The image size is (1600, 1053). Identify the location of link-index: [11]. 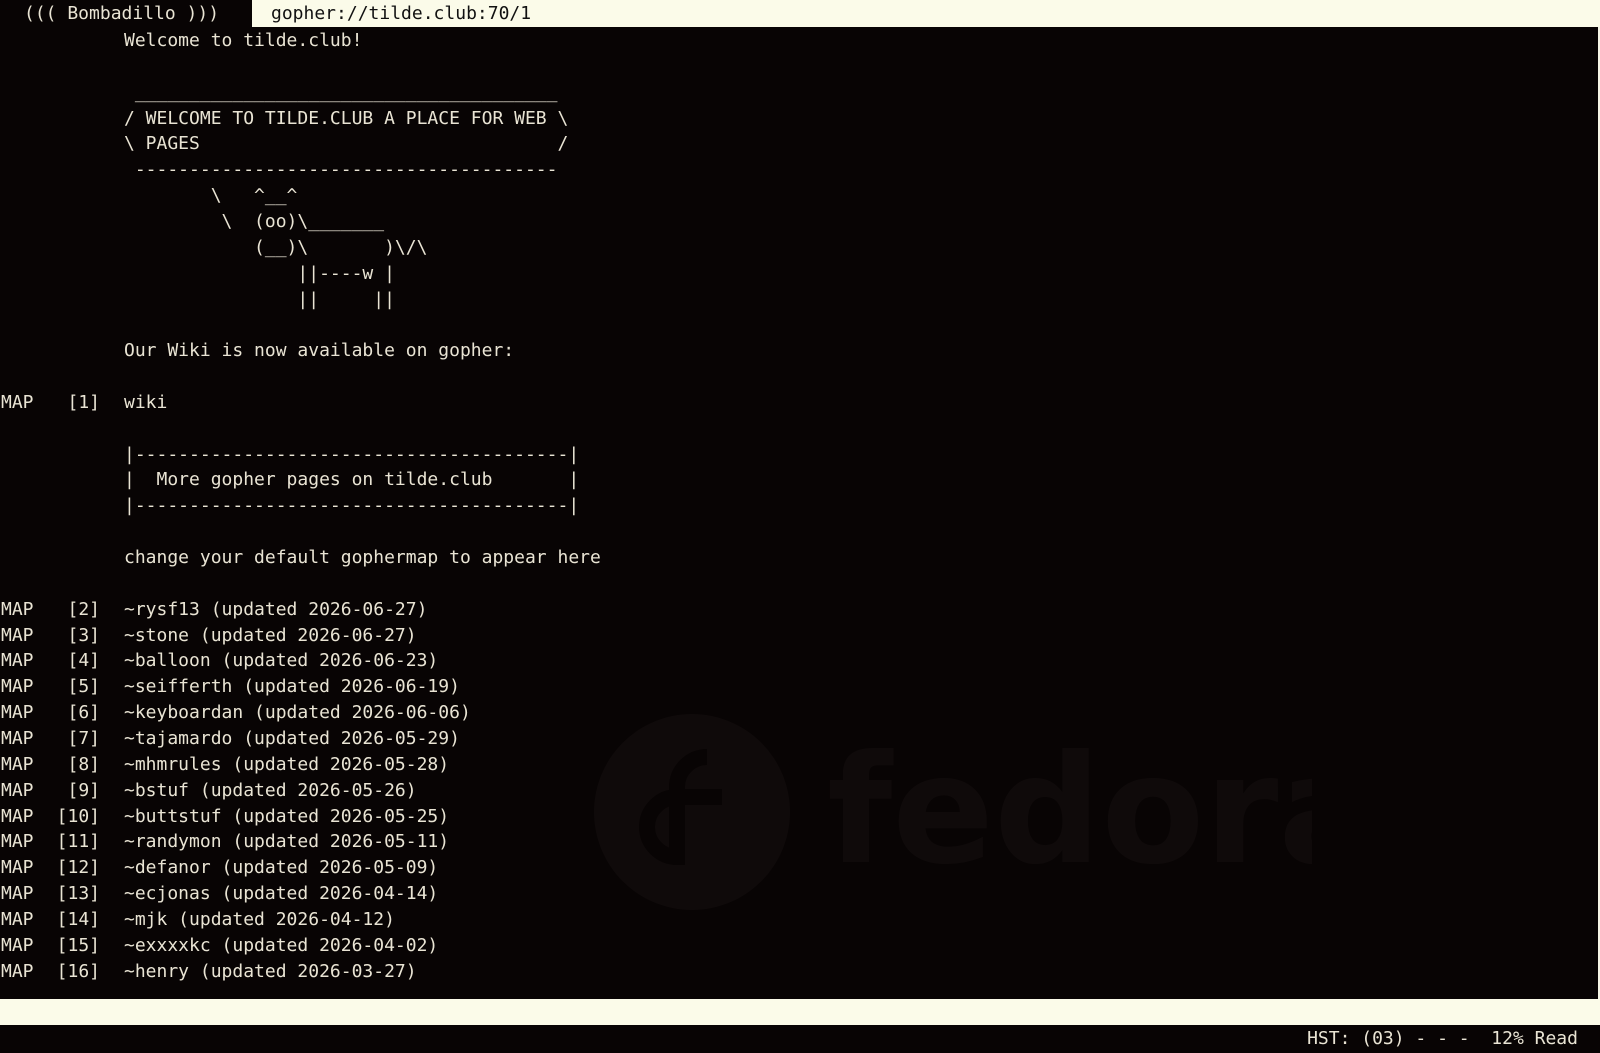
(78, 842).